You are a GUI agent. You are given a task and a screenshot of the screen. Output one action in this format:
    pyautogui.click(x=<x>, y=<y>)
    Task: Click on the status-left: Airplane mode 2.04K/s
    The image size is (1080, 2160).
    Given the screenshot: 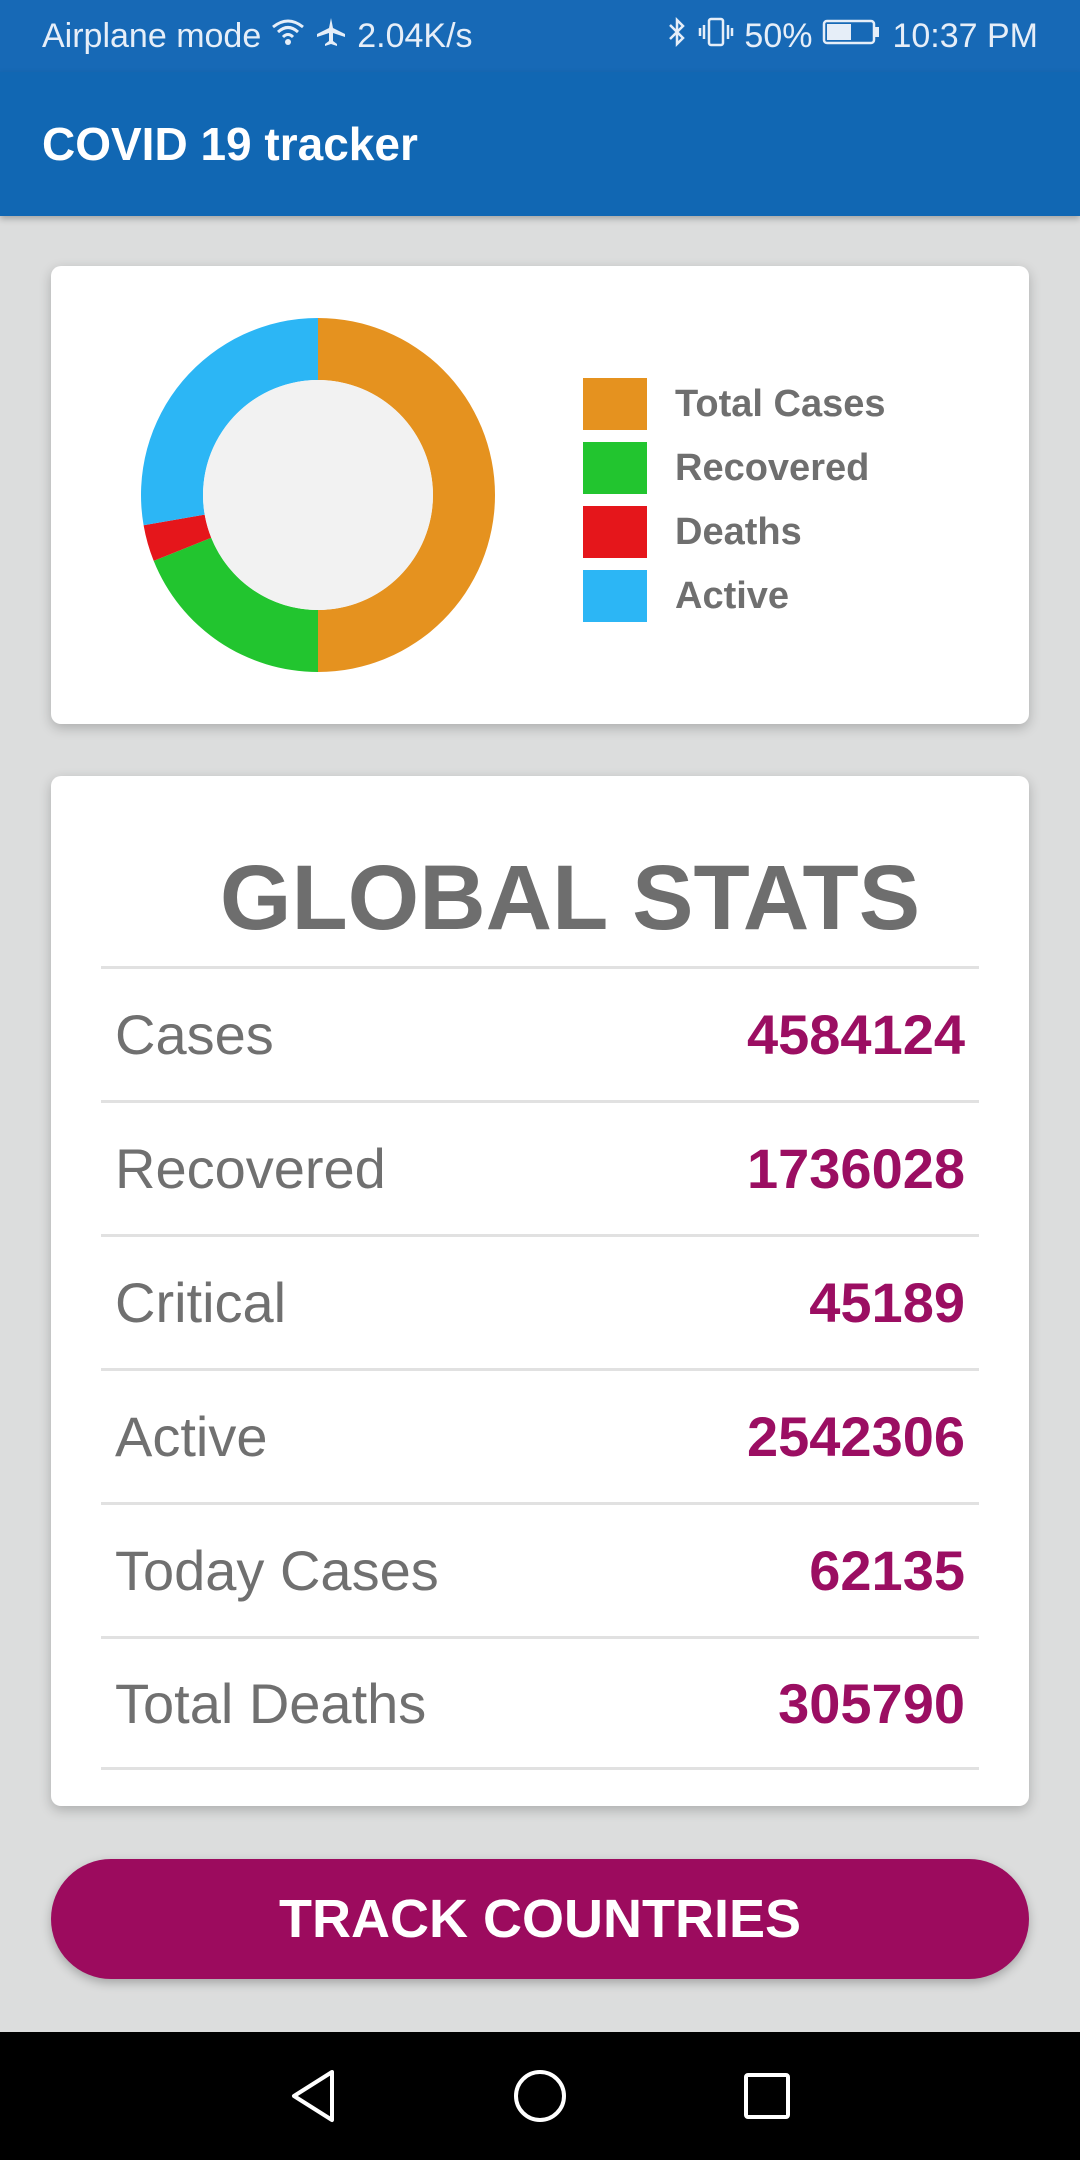 What is the action you would take?
    pyautogui.click(x=257, y=36)
    